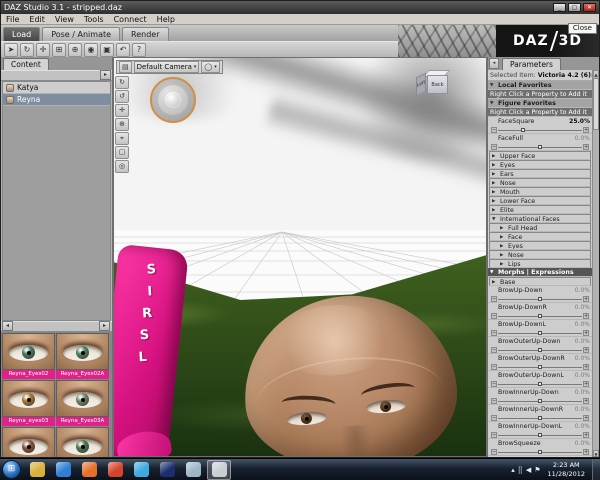 The height and width of the screenshot is (480, 600). Describe the element at coordinates (59, 49) in the screenshot. I see `scale-tool-icon: ⊞` at that location.